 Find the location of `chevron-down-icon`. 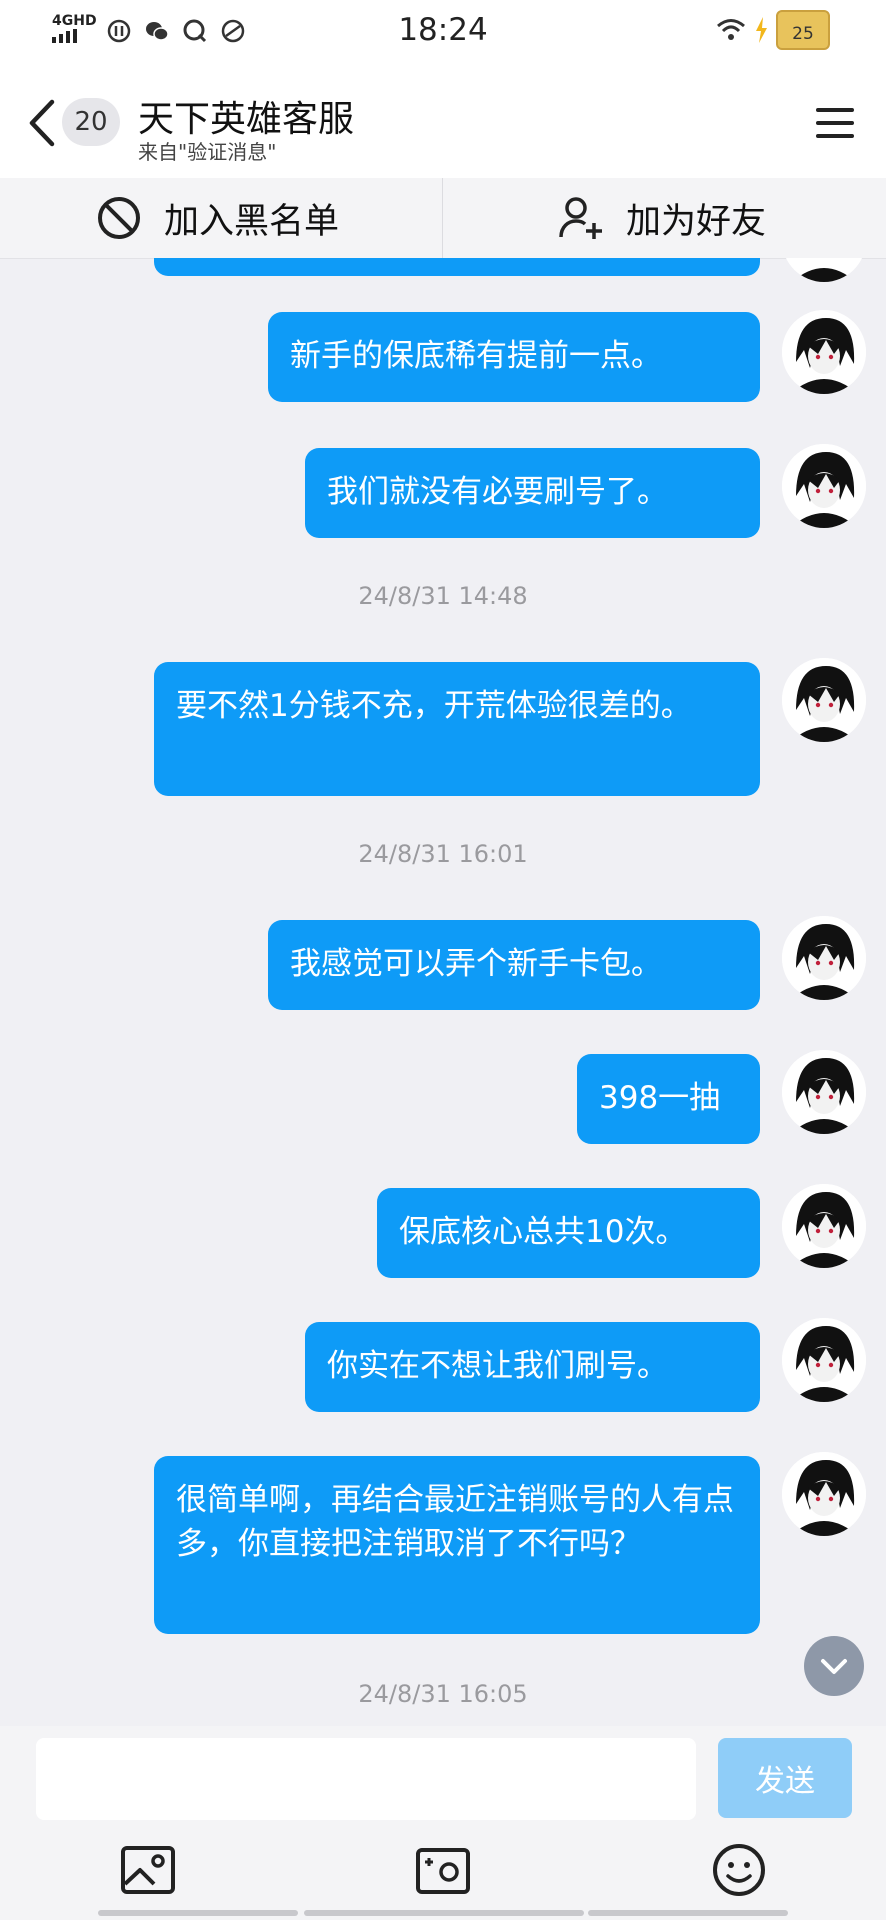

chevron-down-icon is located at coordinates (834, 1666).